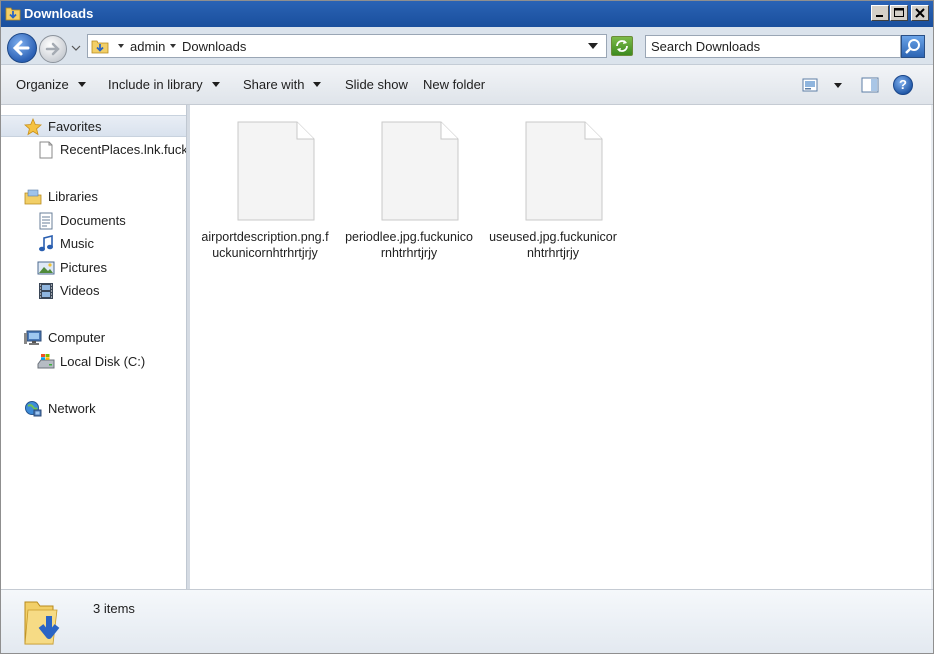 The height and width of the screenshot is (656, 936). I want to click on nav-item-libraries: Libraries, so click(93, 197).